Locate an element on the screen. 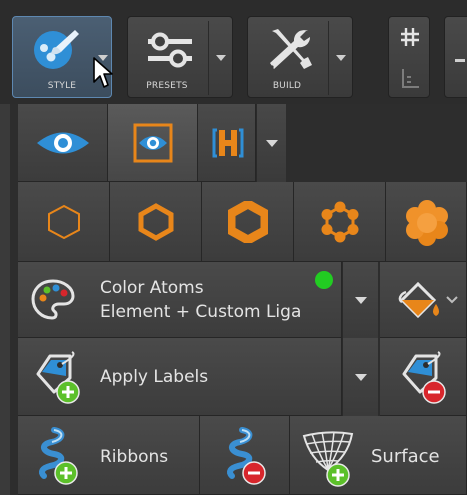 The height and width of the screenshot is (495, 467). apply-labels-button: Apply Labels is located at coordinates (180, 377).